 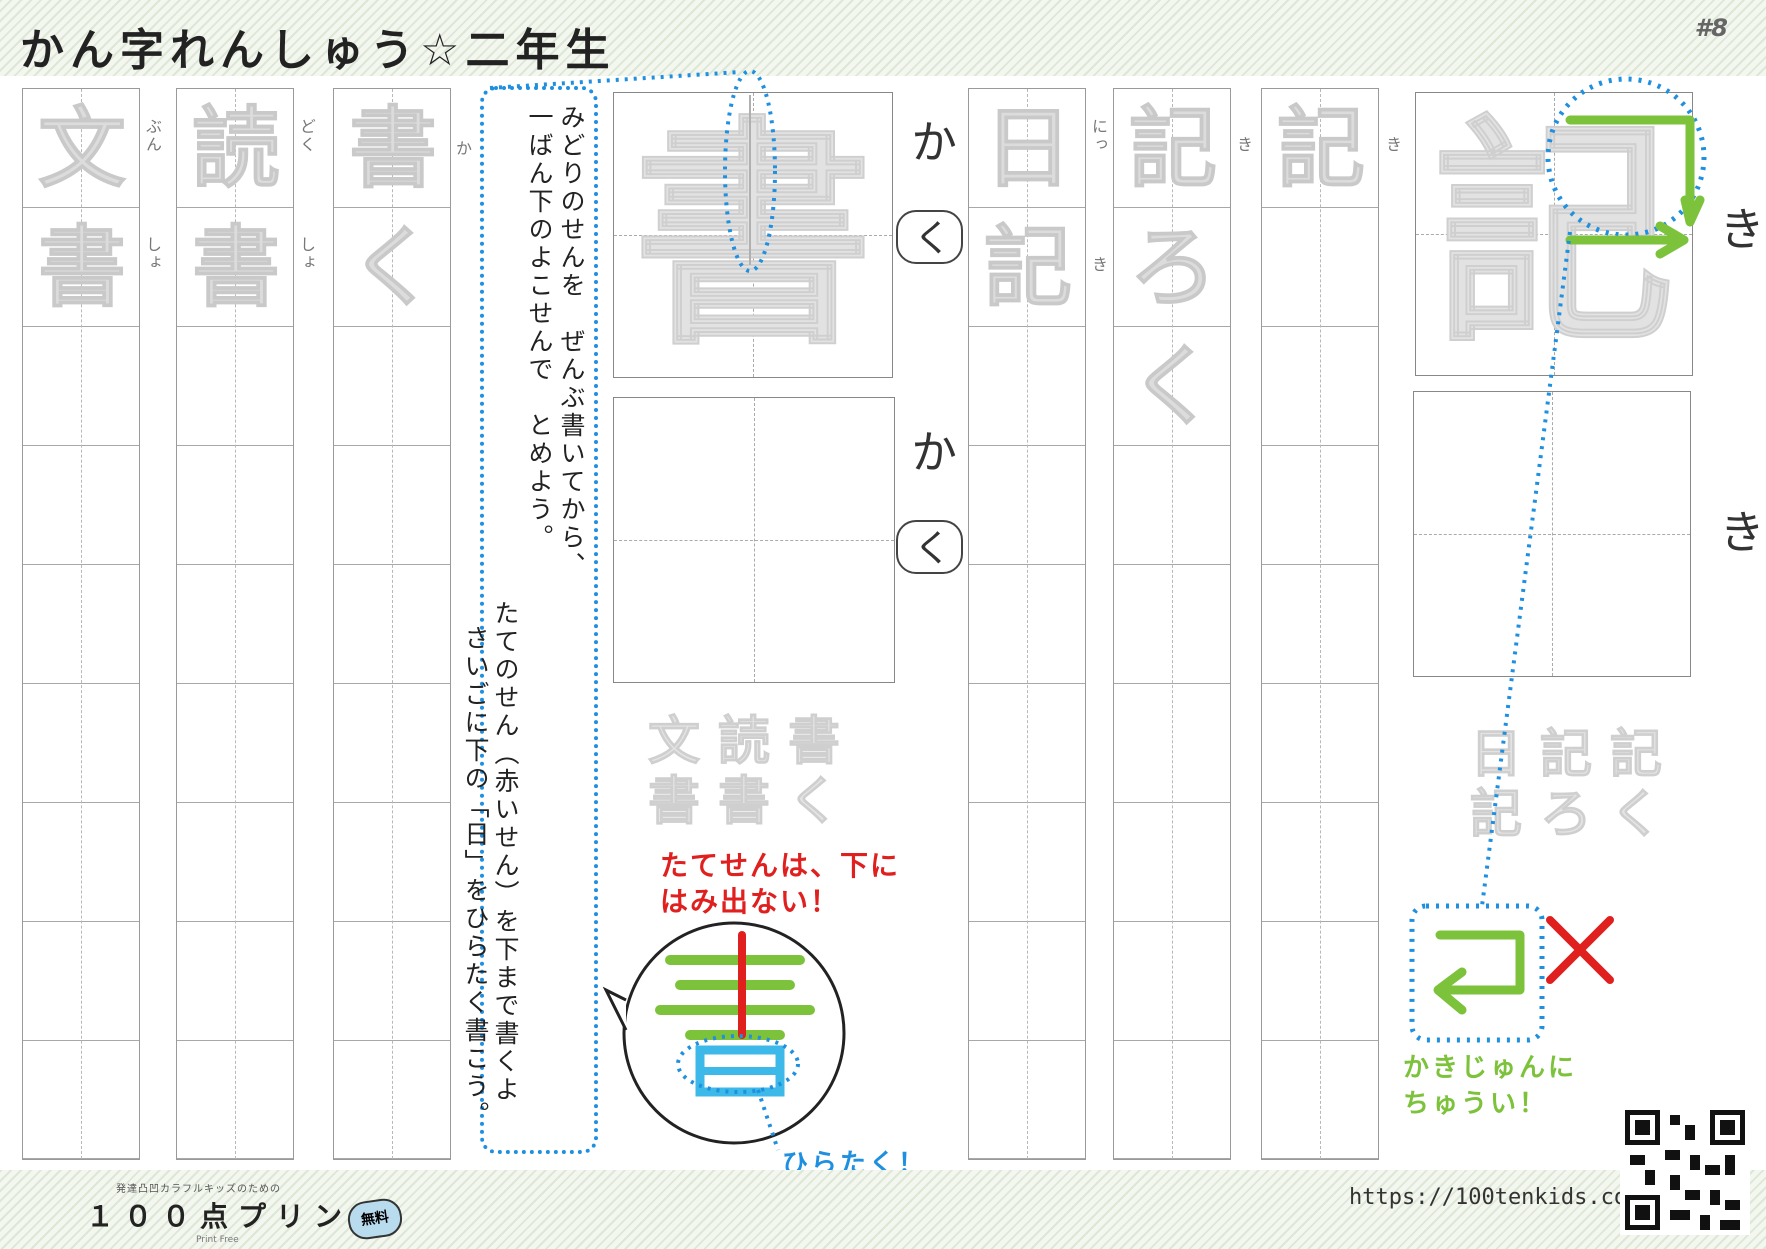 What do you see at coordinates (1685, 1170) in the screenshot?
I see `qr-code-icon` at bounding box center [1685, 1170].